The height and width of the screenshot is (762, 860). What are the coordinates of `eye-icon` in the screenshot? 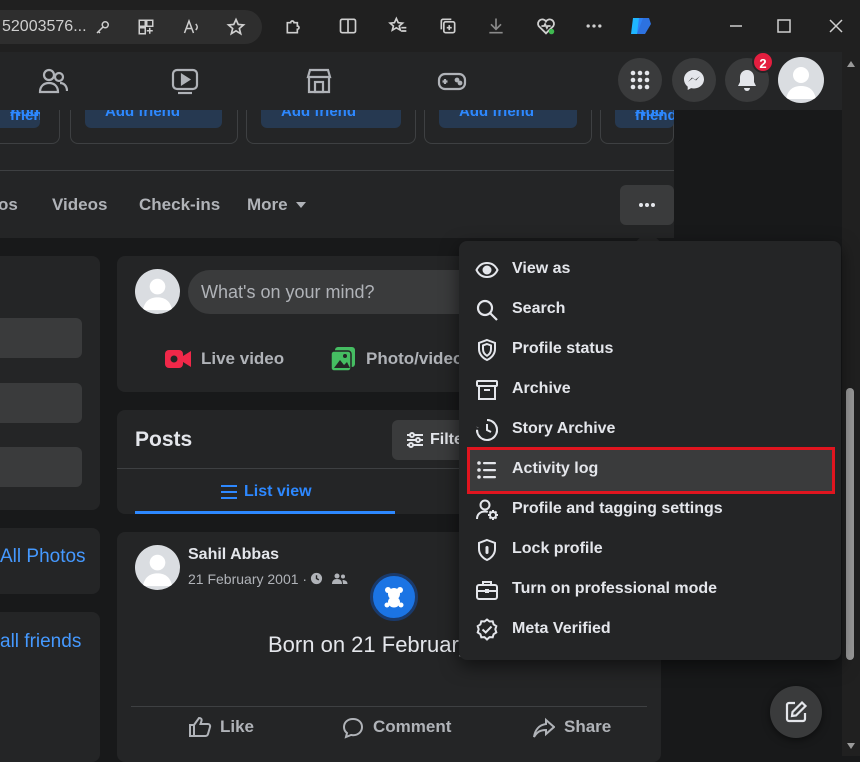 It's located at (487, 270).